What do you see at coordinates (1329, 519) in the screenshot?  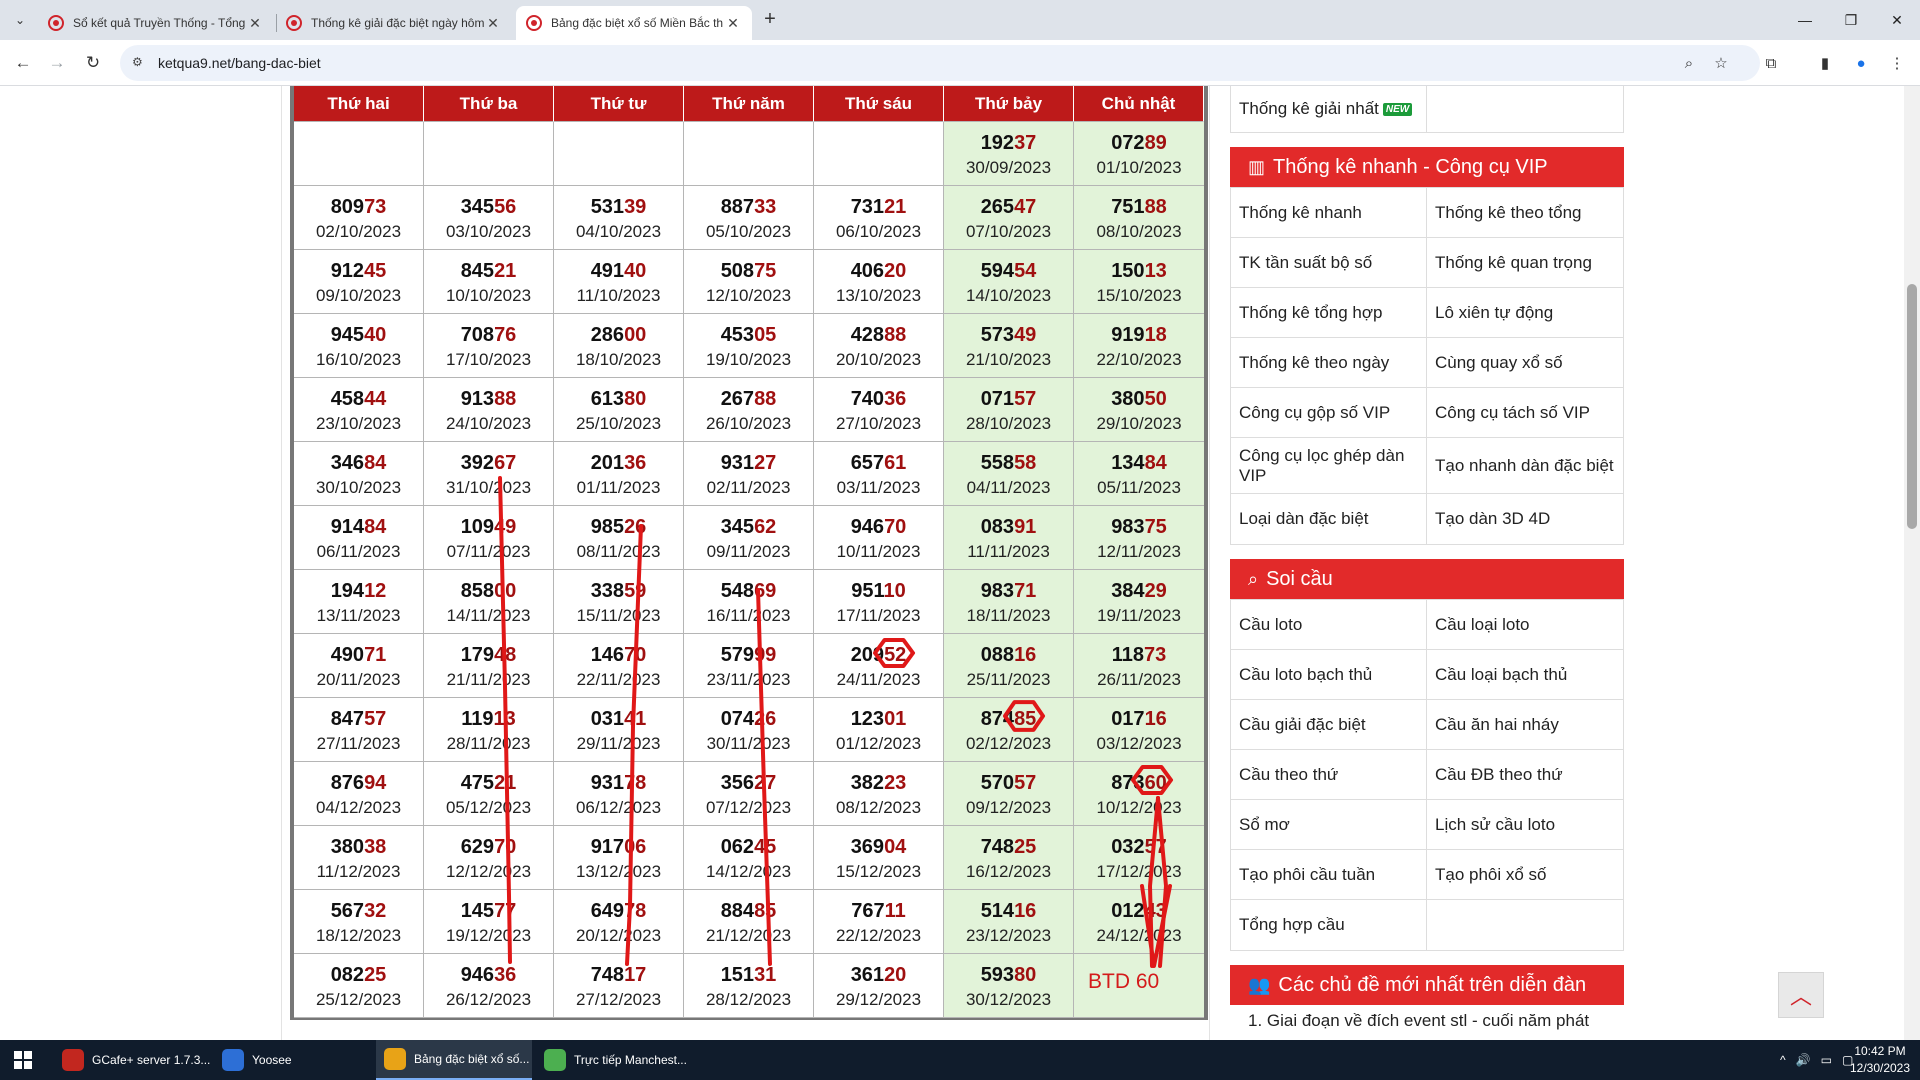 I see `sidebar-link: Loại dàn đặc biệt` at bounding box center [1329, 519].